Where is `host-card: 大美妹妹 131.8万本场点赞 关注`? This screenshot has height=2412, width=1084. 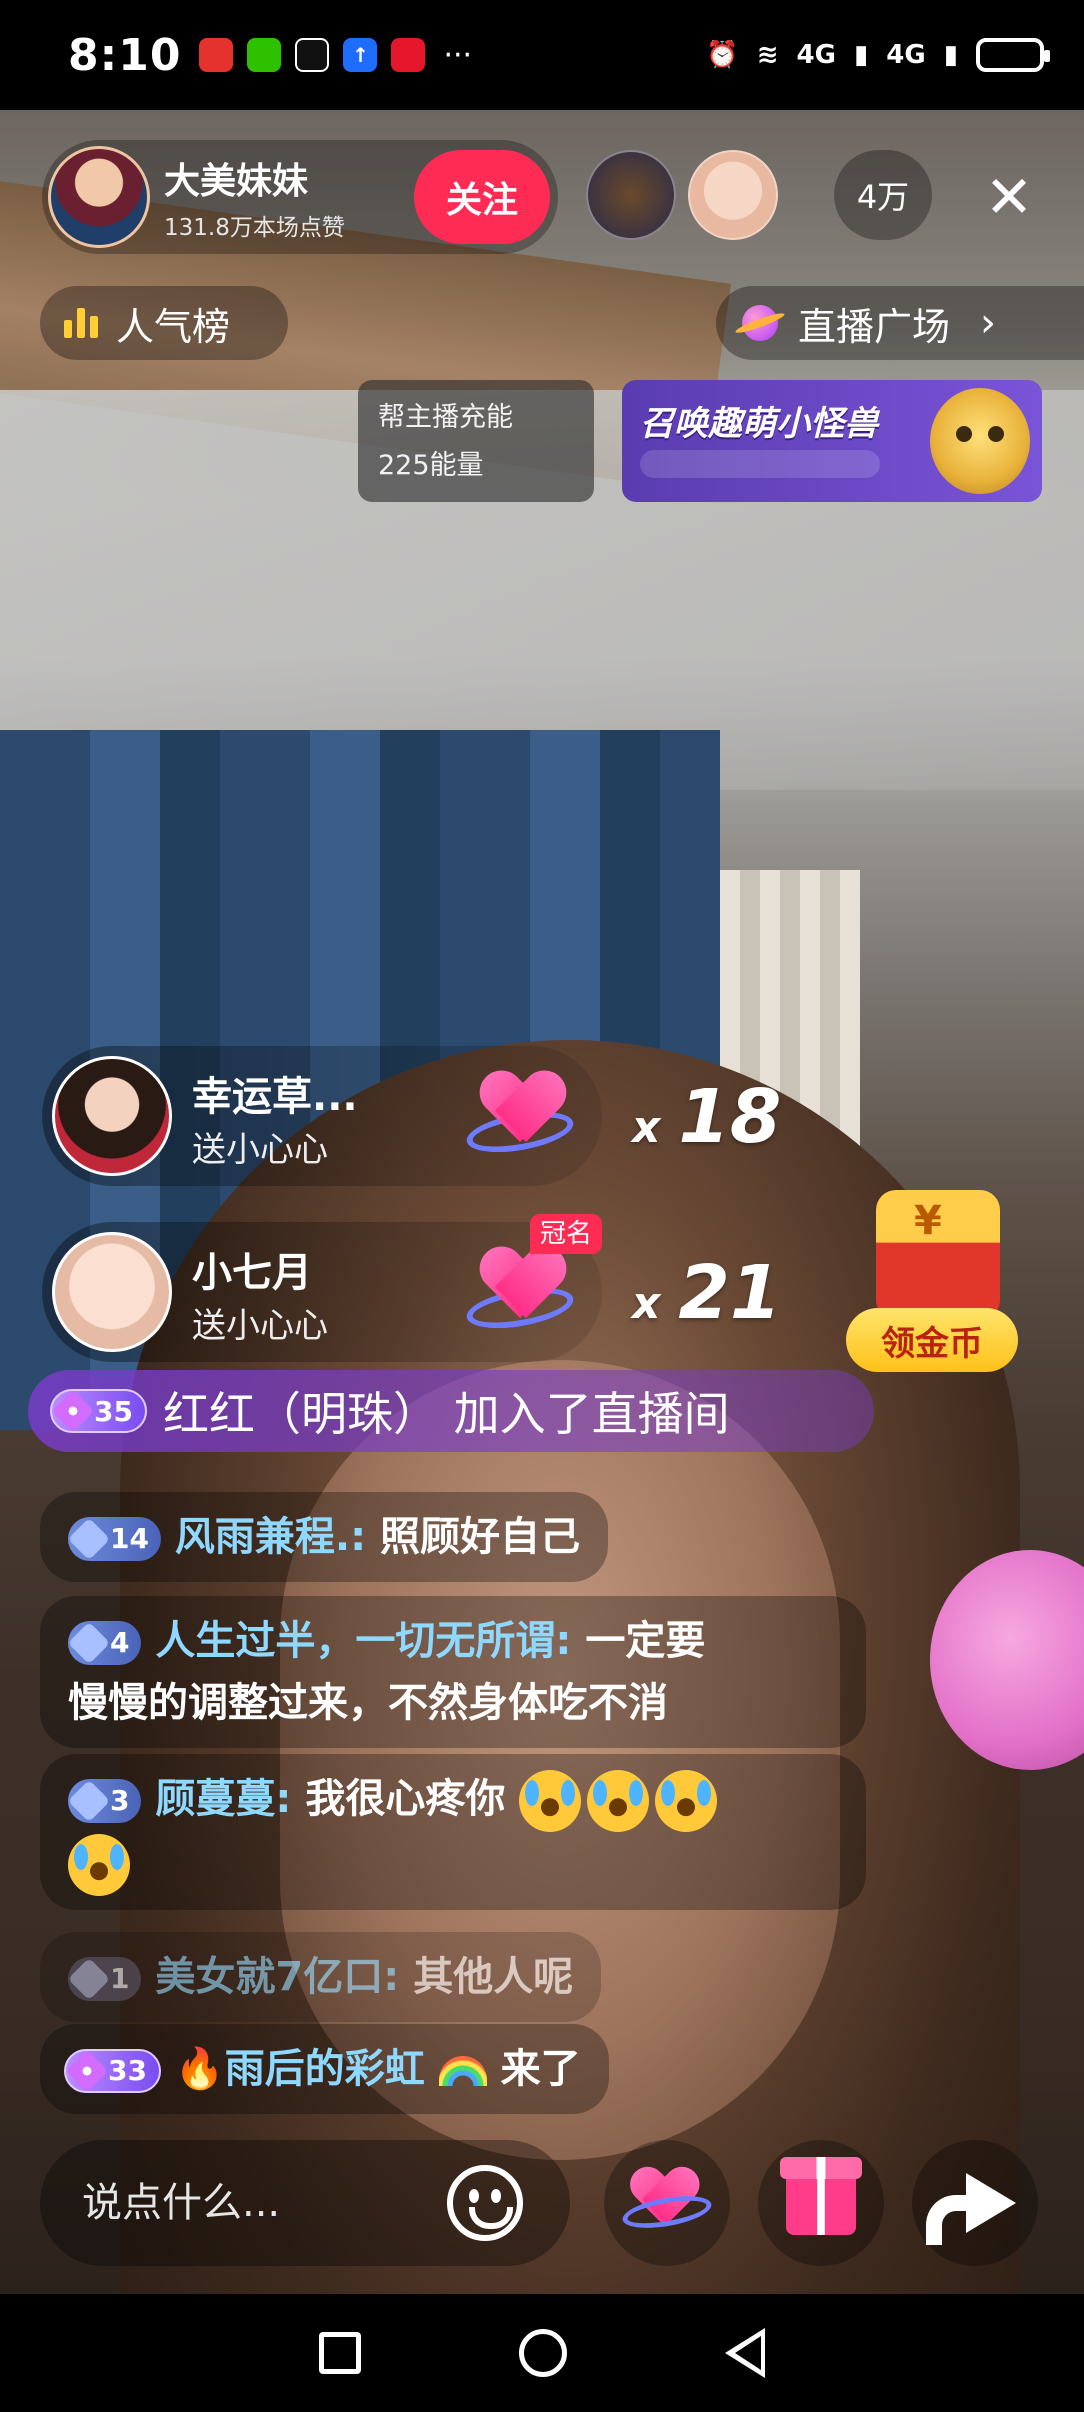
host-card: 大美妹妹 131.8万本场点赞 关注 is located at coordinates (300, 197).